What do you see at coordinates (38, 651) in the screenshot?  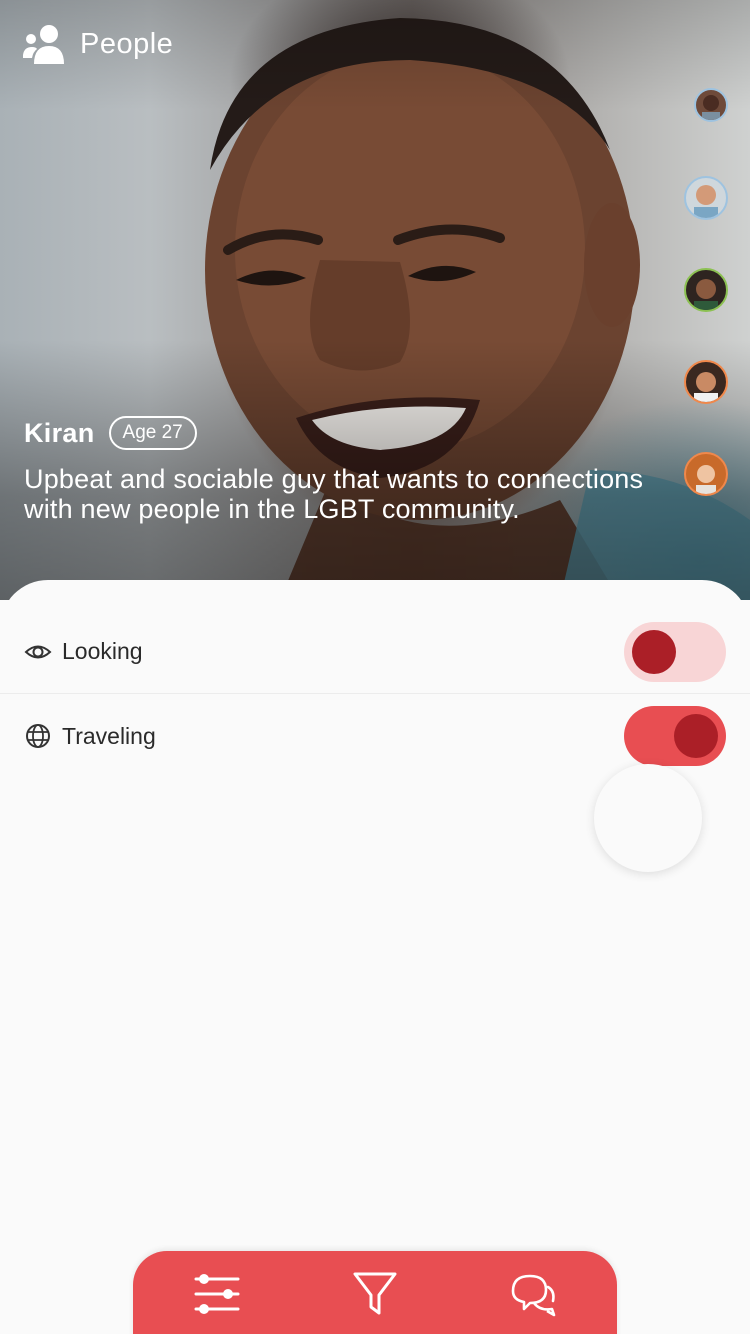 I see `eye-icon` at bounding box center [38, 651].